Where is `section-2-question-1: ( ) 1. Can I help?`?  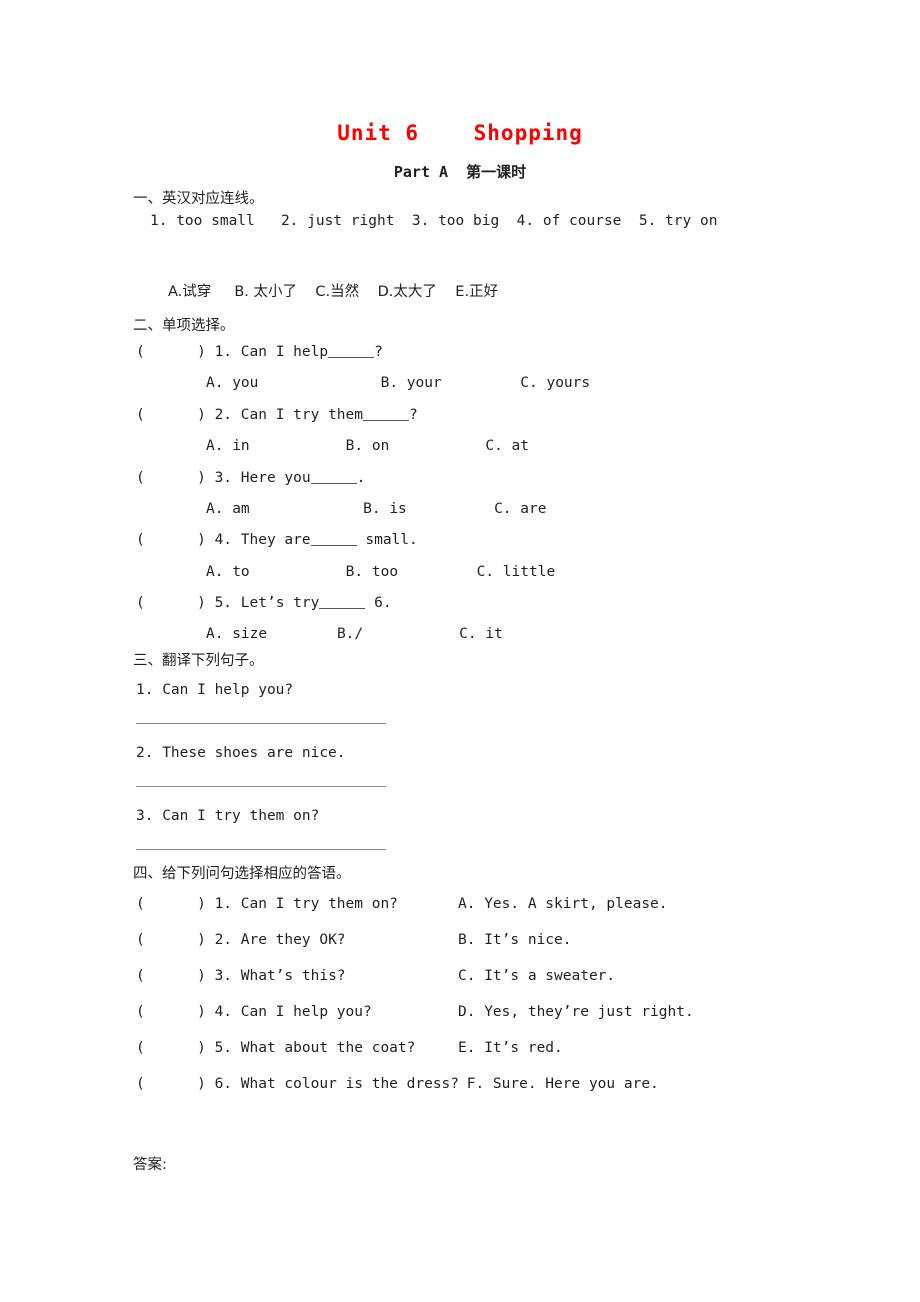 section-2-question-1: ( ) 1. Can I help? is located at coordinates (259, 352).